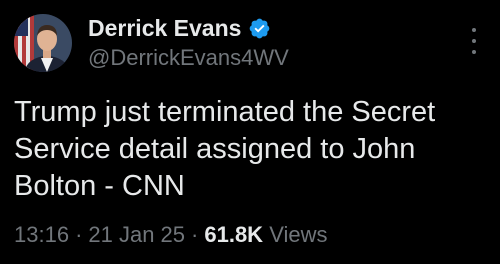 The height and width of the screenshot is (264, 500). I want to click on verified-badge-icon, so click(259, 28).